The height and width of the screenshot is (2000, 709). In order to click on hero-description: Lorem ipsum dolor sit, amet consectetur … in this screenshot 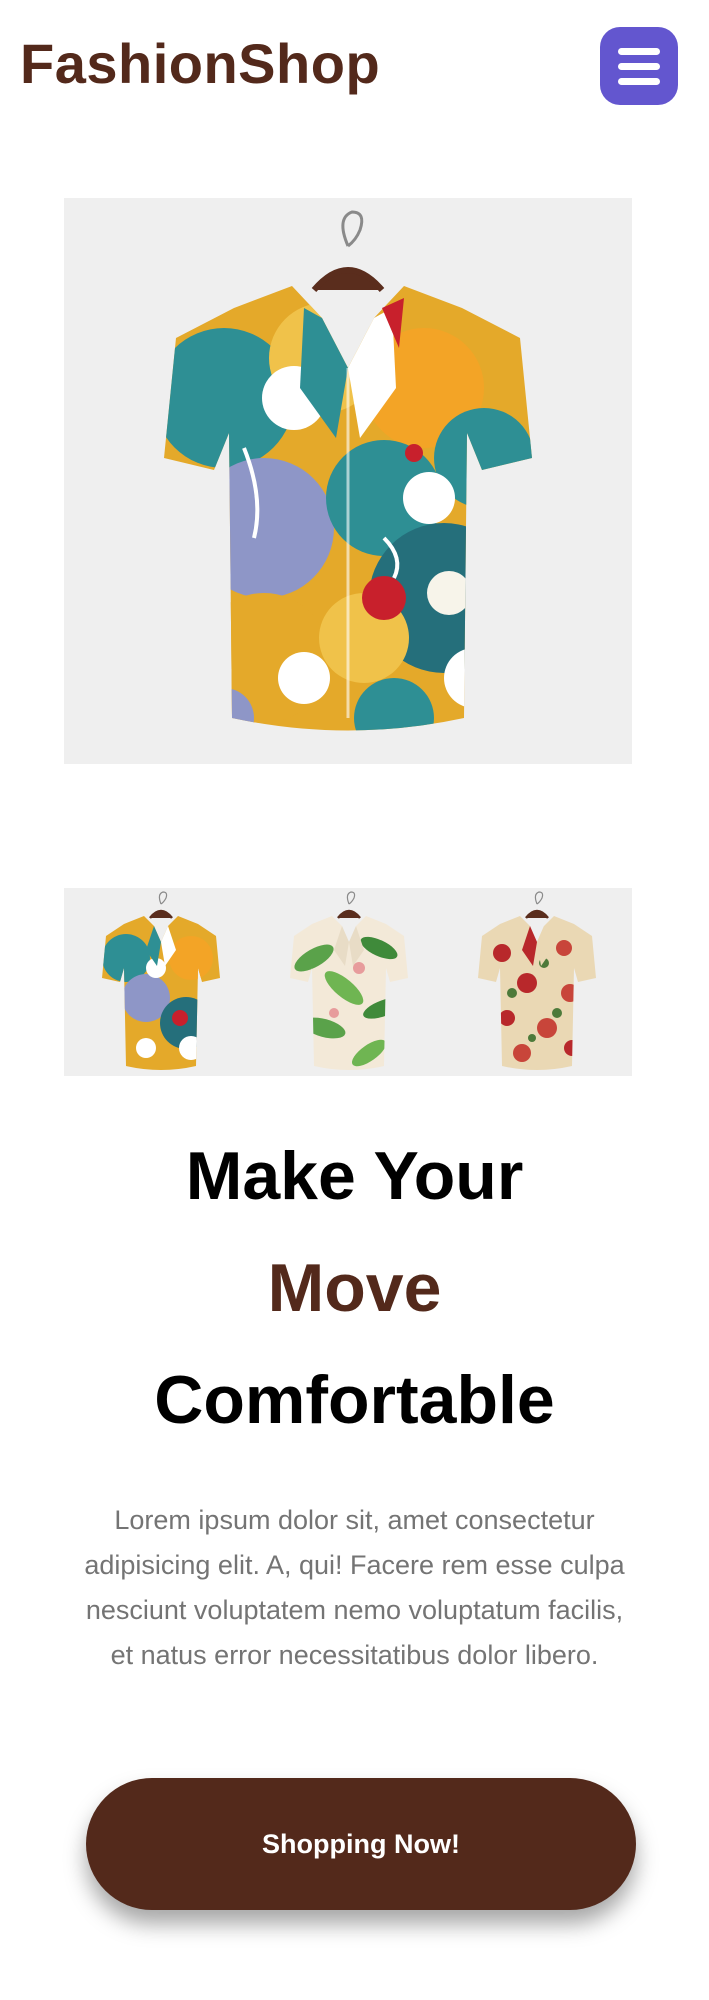, I will do `click(354, 1587)`.